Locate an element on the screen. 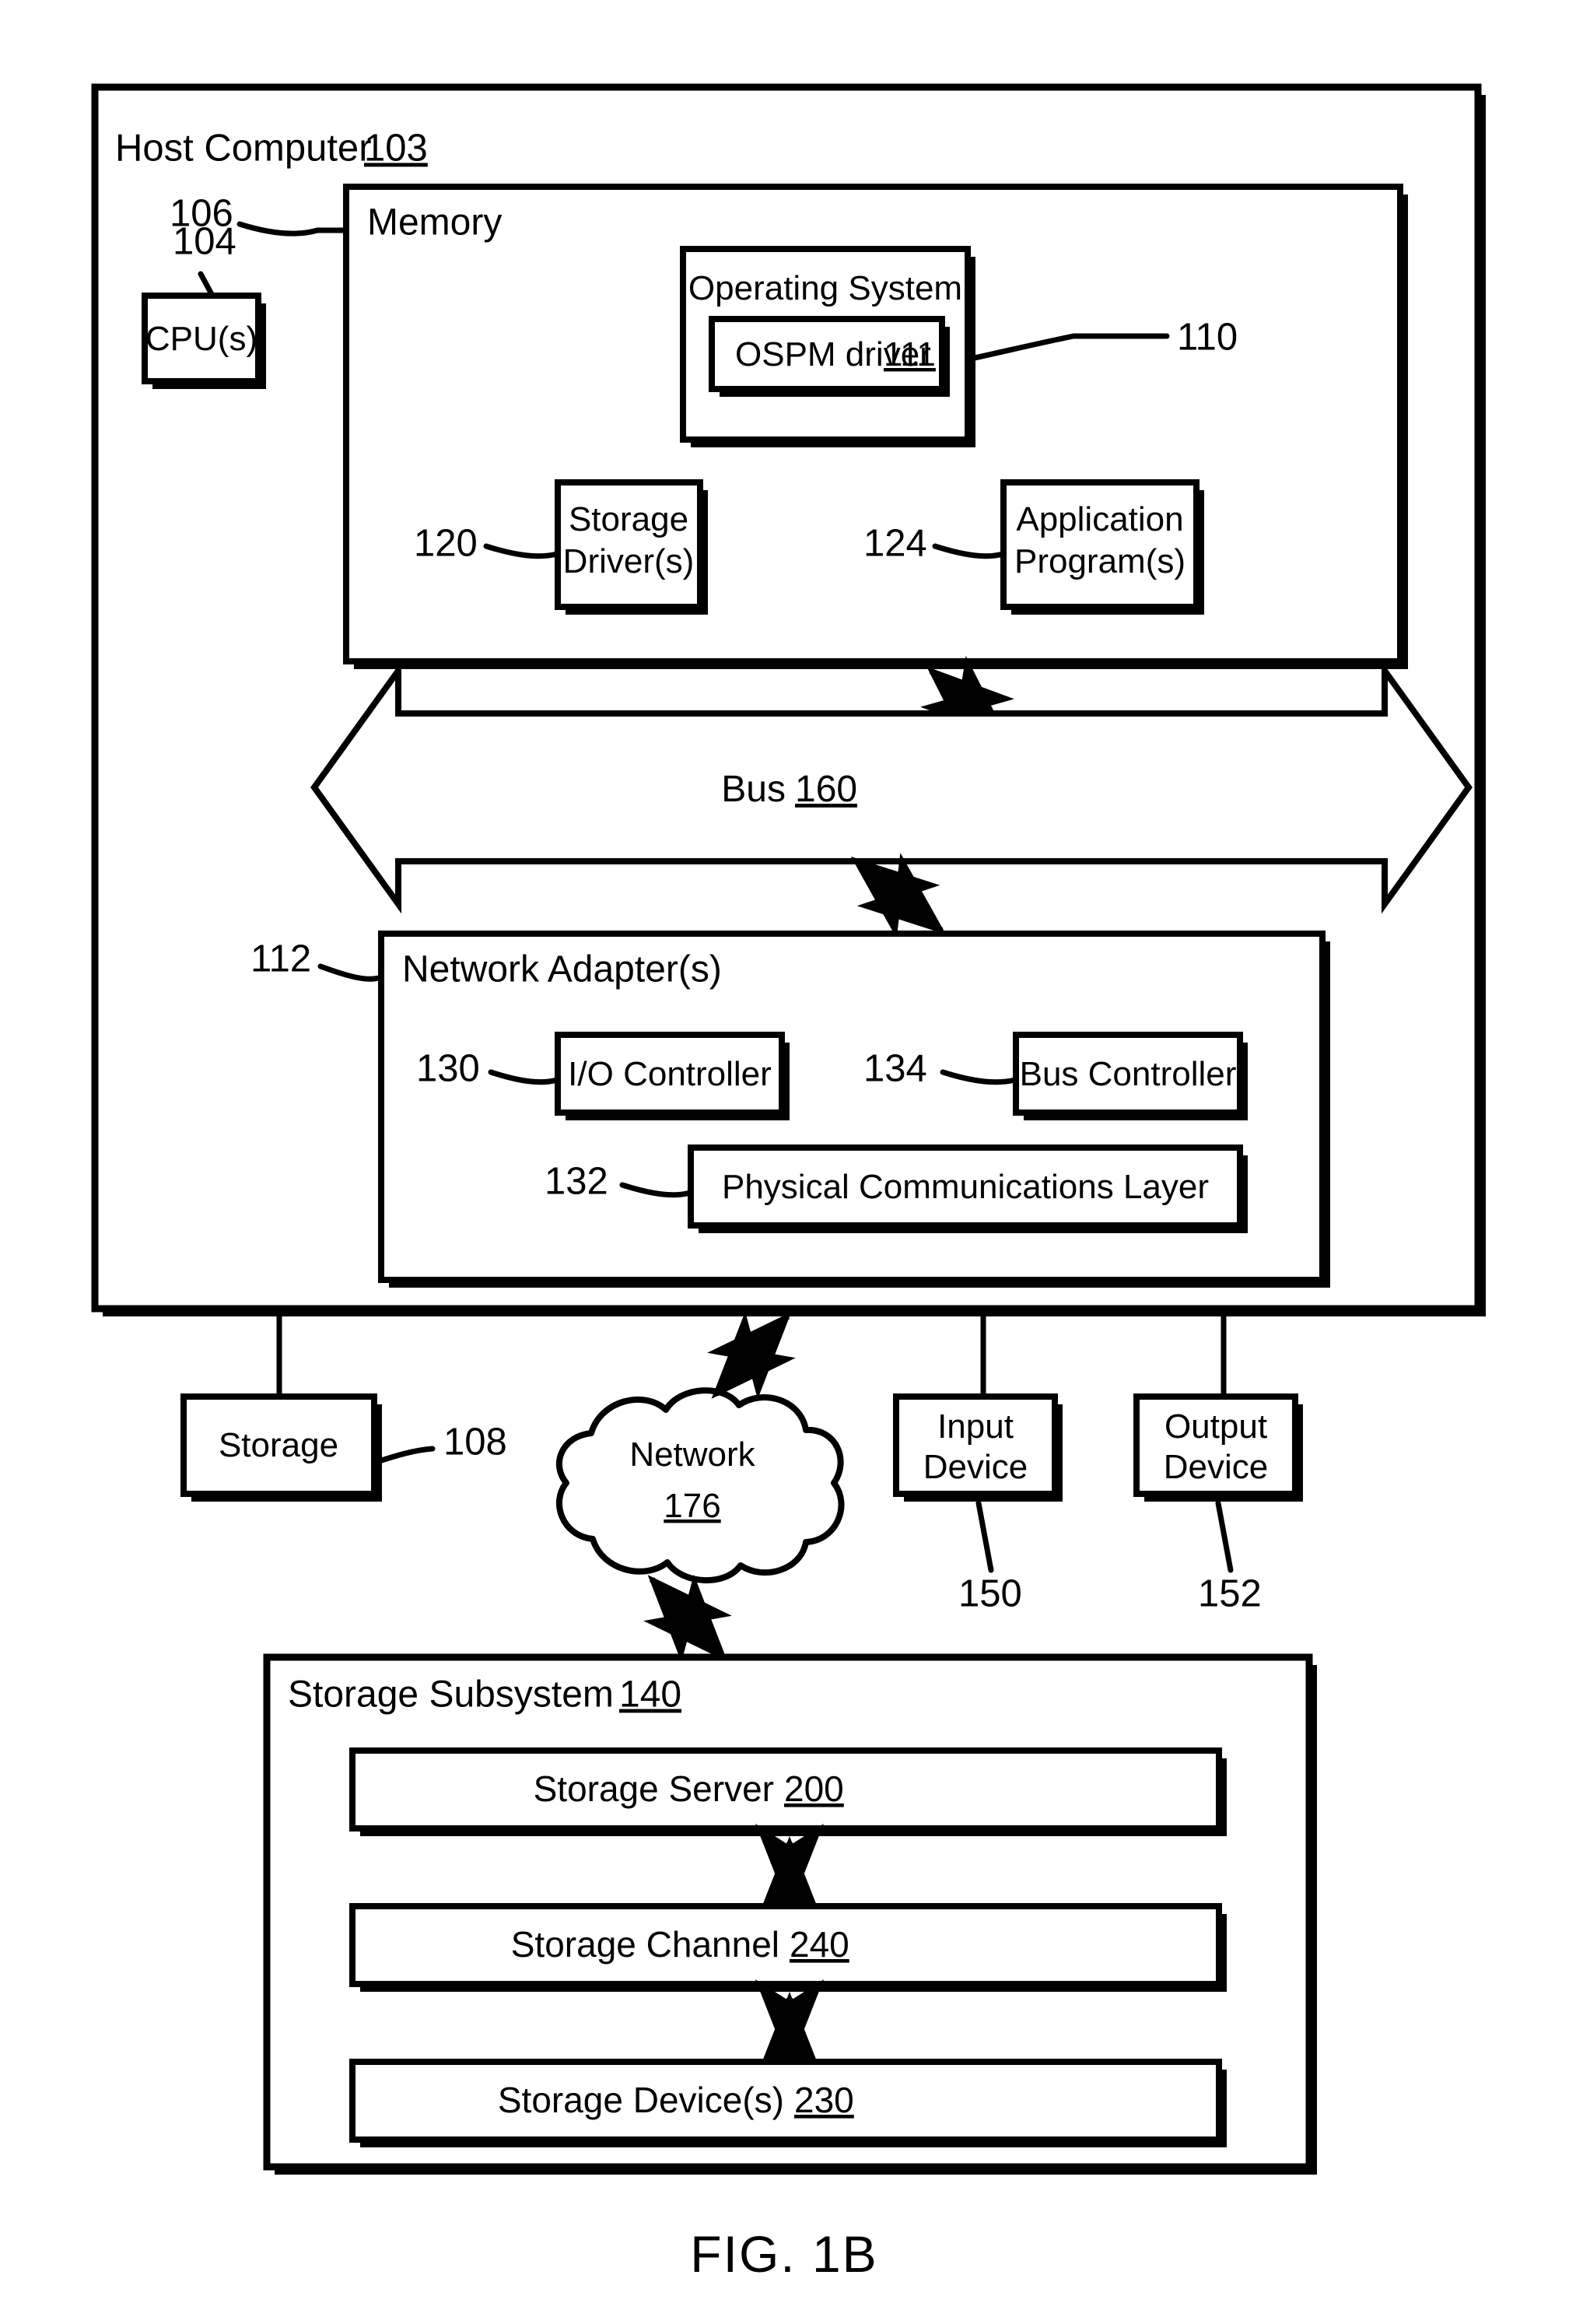 This screenshot has width=1569, height=2324. physical-communications-layer-label: Physical Communications Layer is located at coordinates (965, 1187).